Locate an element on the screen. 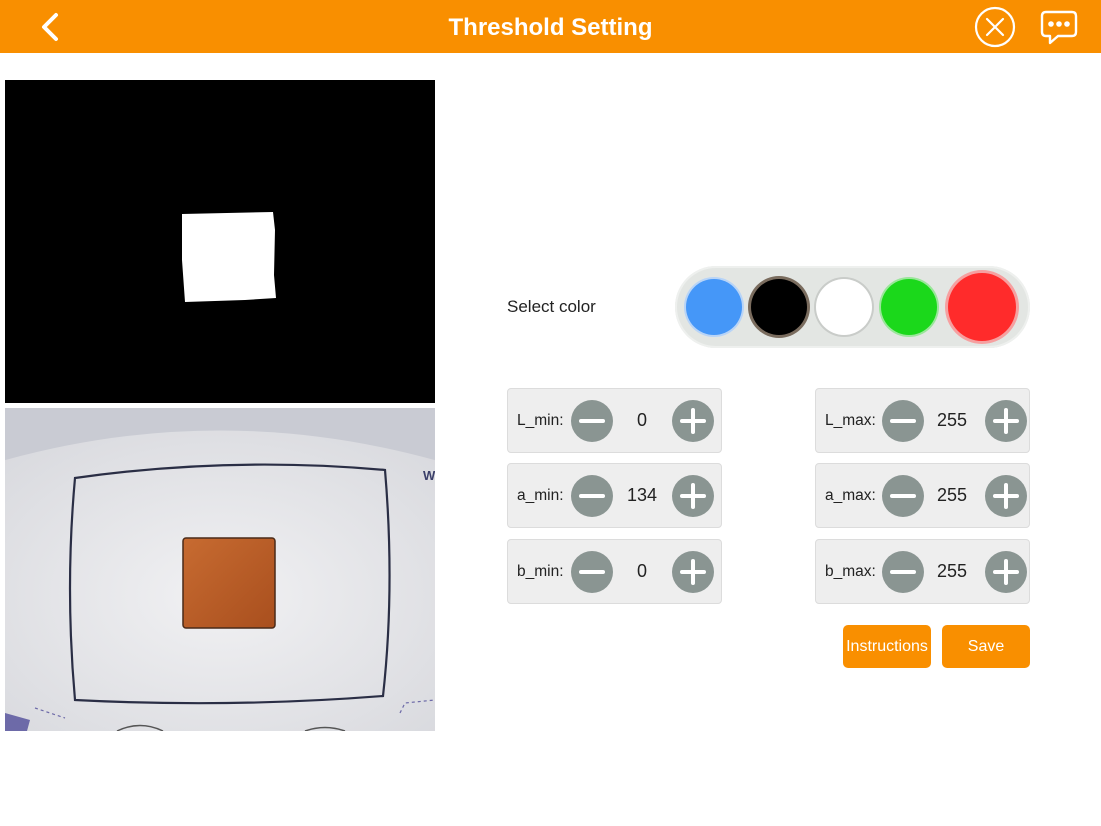 The image size is (1101, 826). a-min-increment-button is located at coordinates (693, 496).